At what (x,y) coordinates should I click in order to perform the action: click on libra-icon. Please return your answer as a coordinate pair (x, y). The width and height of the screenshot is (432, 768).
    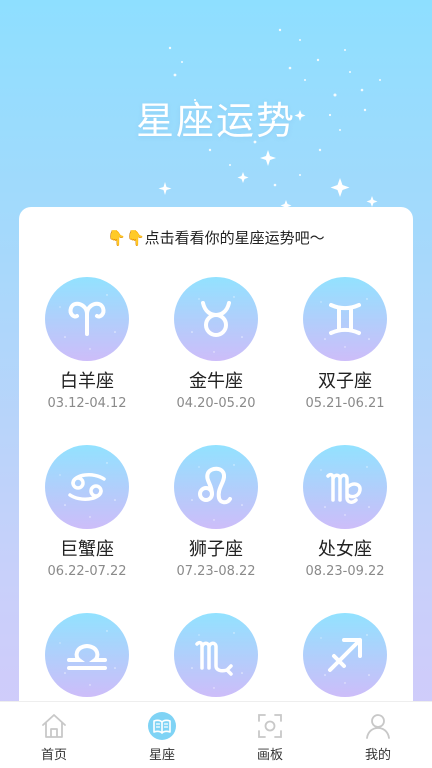
    Looking at the image, I should click on (87, 656).